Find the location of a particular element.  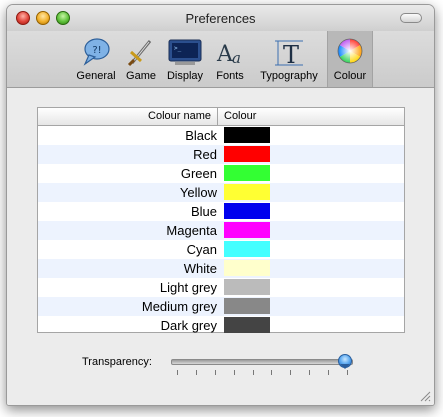

typography-t-icon: T is located at coordinates (289, 53).